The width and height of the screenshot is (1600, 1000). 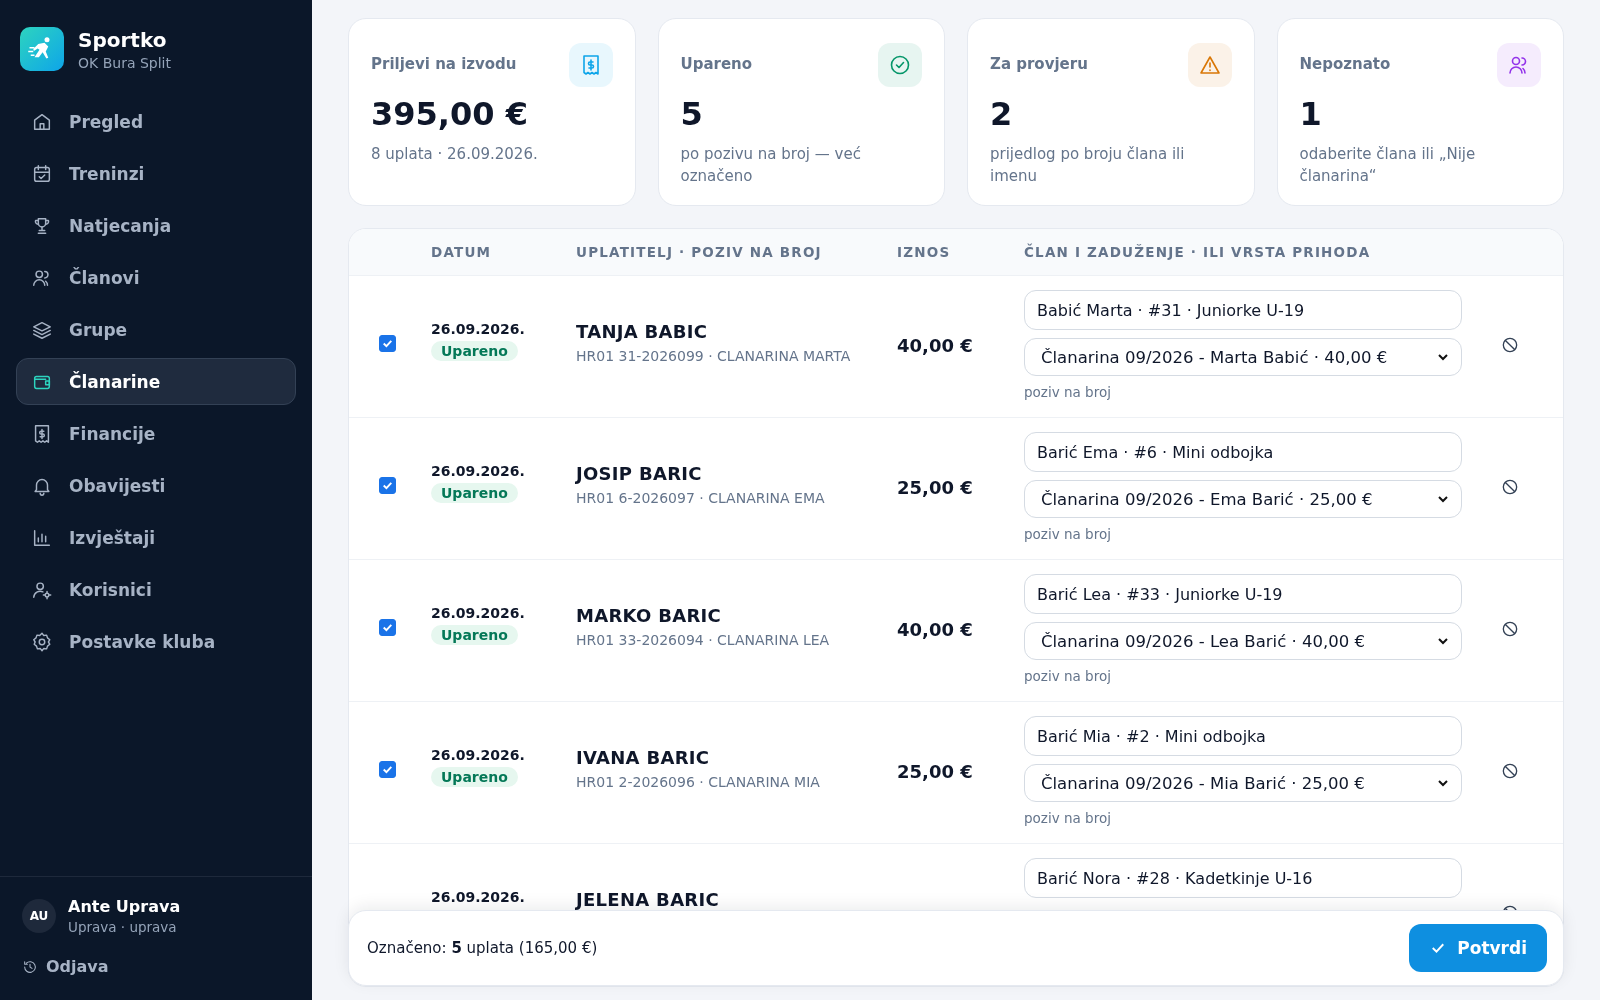 What do you see at coordinates (156, 485) in the screenshot?
I see `sidebar-item: Obavijesti` at bounding box center [156, 485].